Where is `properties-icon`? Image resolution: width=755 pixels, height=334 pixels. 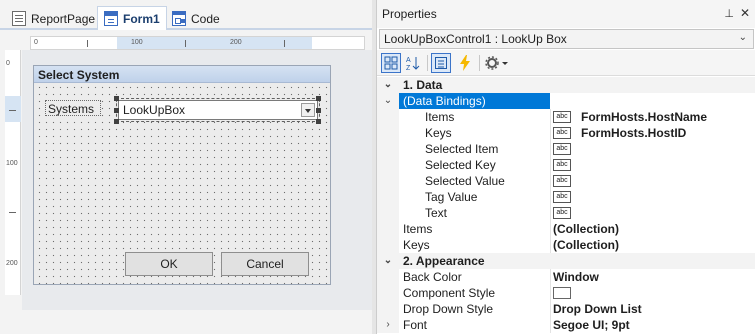 properties-icon is located at coordinates (441, 63).